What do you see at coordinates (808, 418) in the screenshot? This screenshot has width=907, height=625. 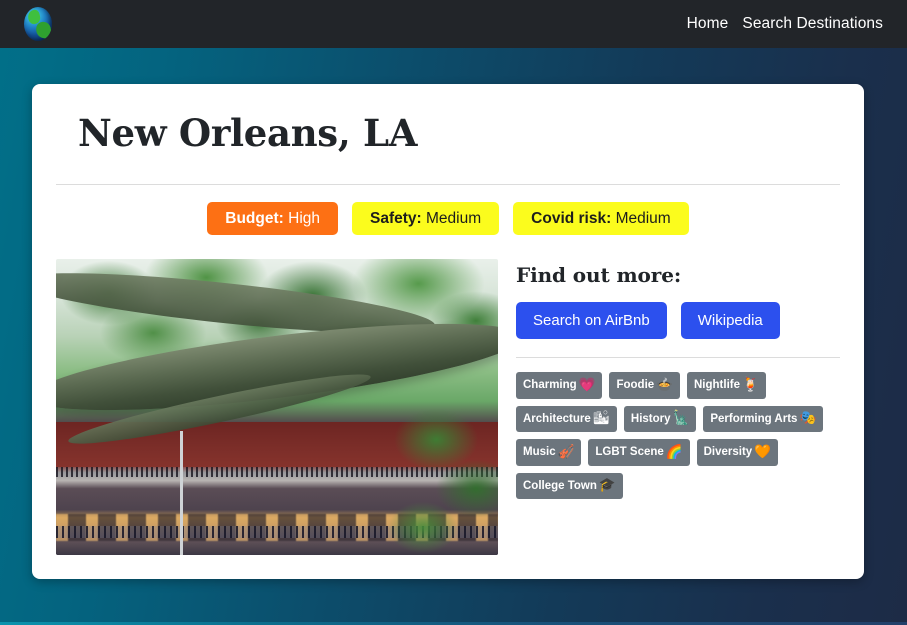 I see `performing-arts-masks-icon: 🎭` at bounding box center [808, 418].